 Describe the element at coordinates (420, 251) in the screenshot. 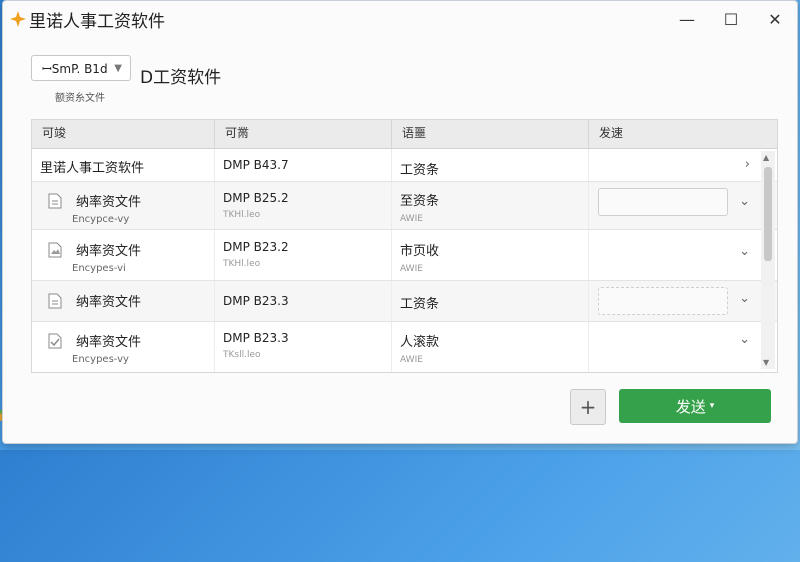

I see `row-status: 市页收` at that location.